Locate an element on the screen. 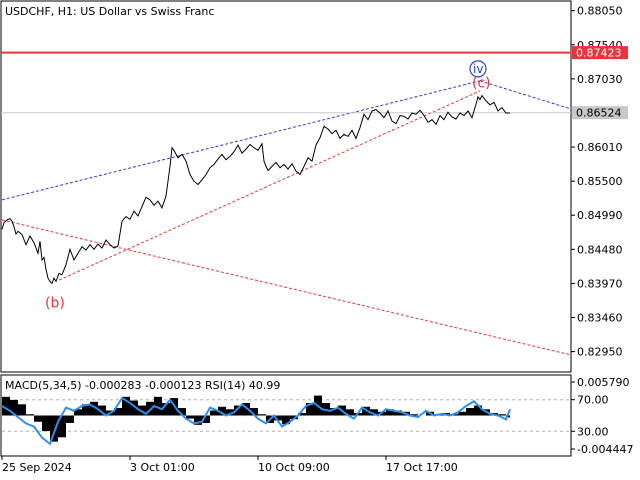  wave-label: (c) is located at coordinates (481, 84).